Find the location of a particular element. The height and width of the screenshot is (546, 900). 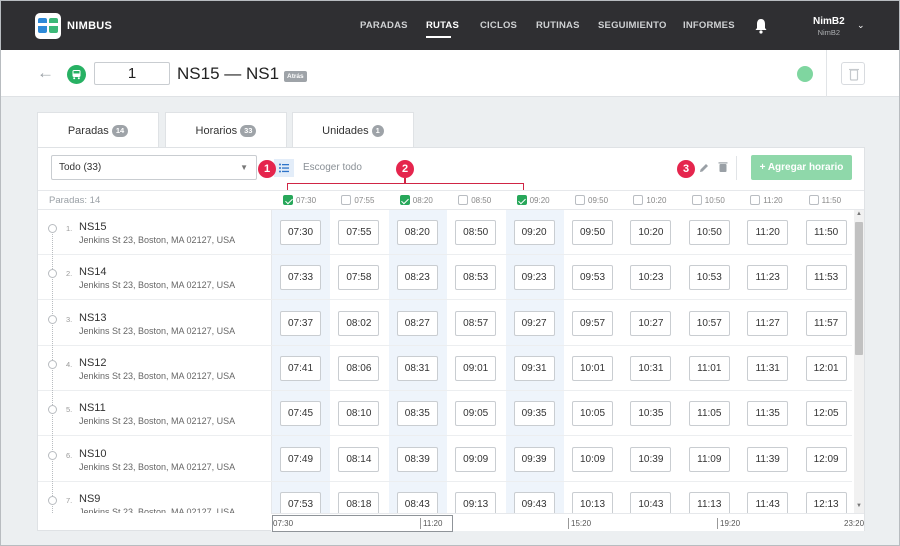

time-cell: 08:50 is located at coordinates (476, 232).